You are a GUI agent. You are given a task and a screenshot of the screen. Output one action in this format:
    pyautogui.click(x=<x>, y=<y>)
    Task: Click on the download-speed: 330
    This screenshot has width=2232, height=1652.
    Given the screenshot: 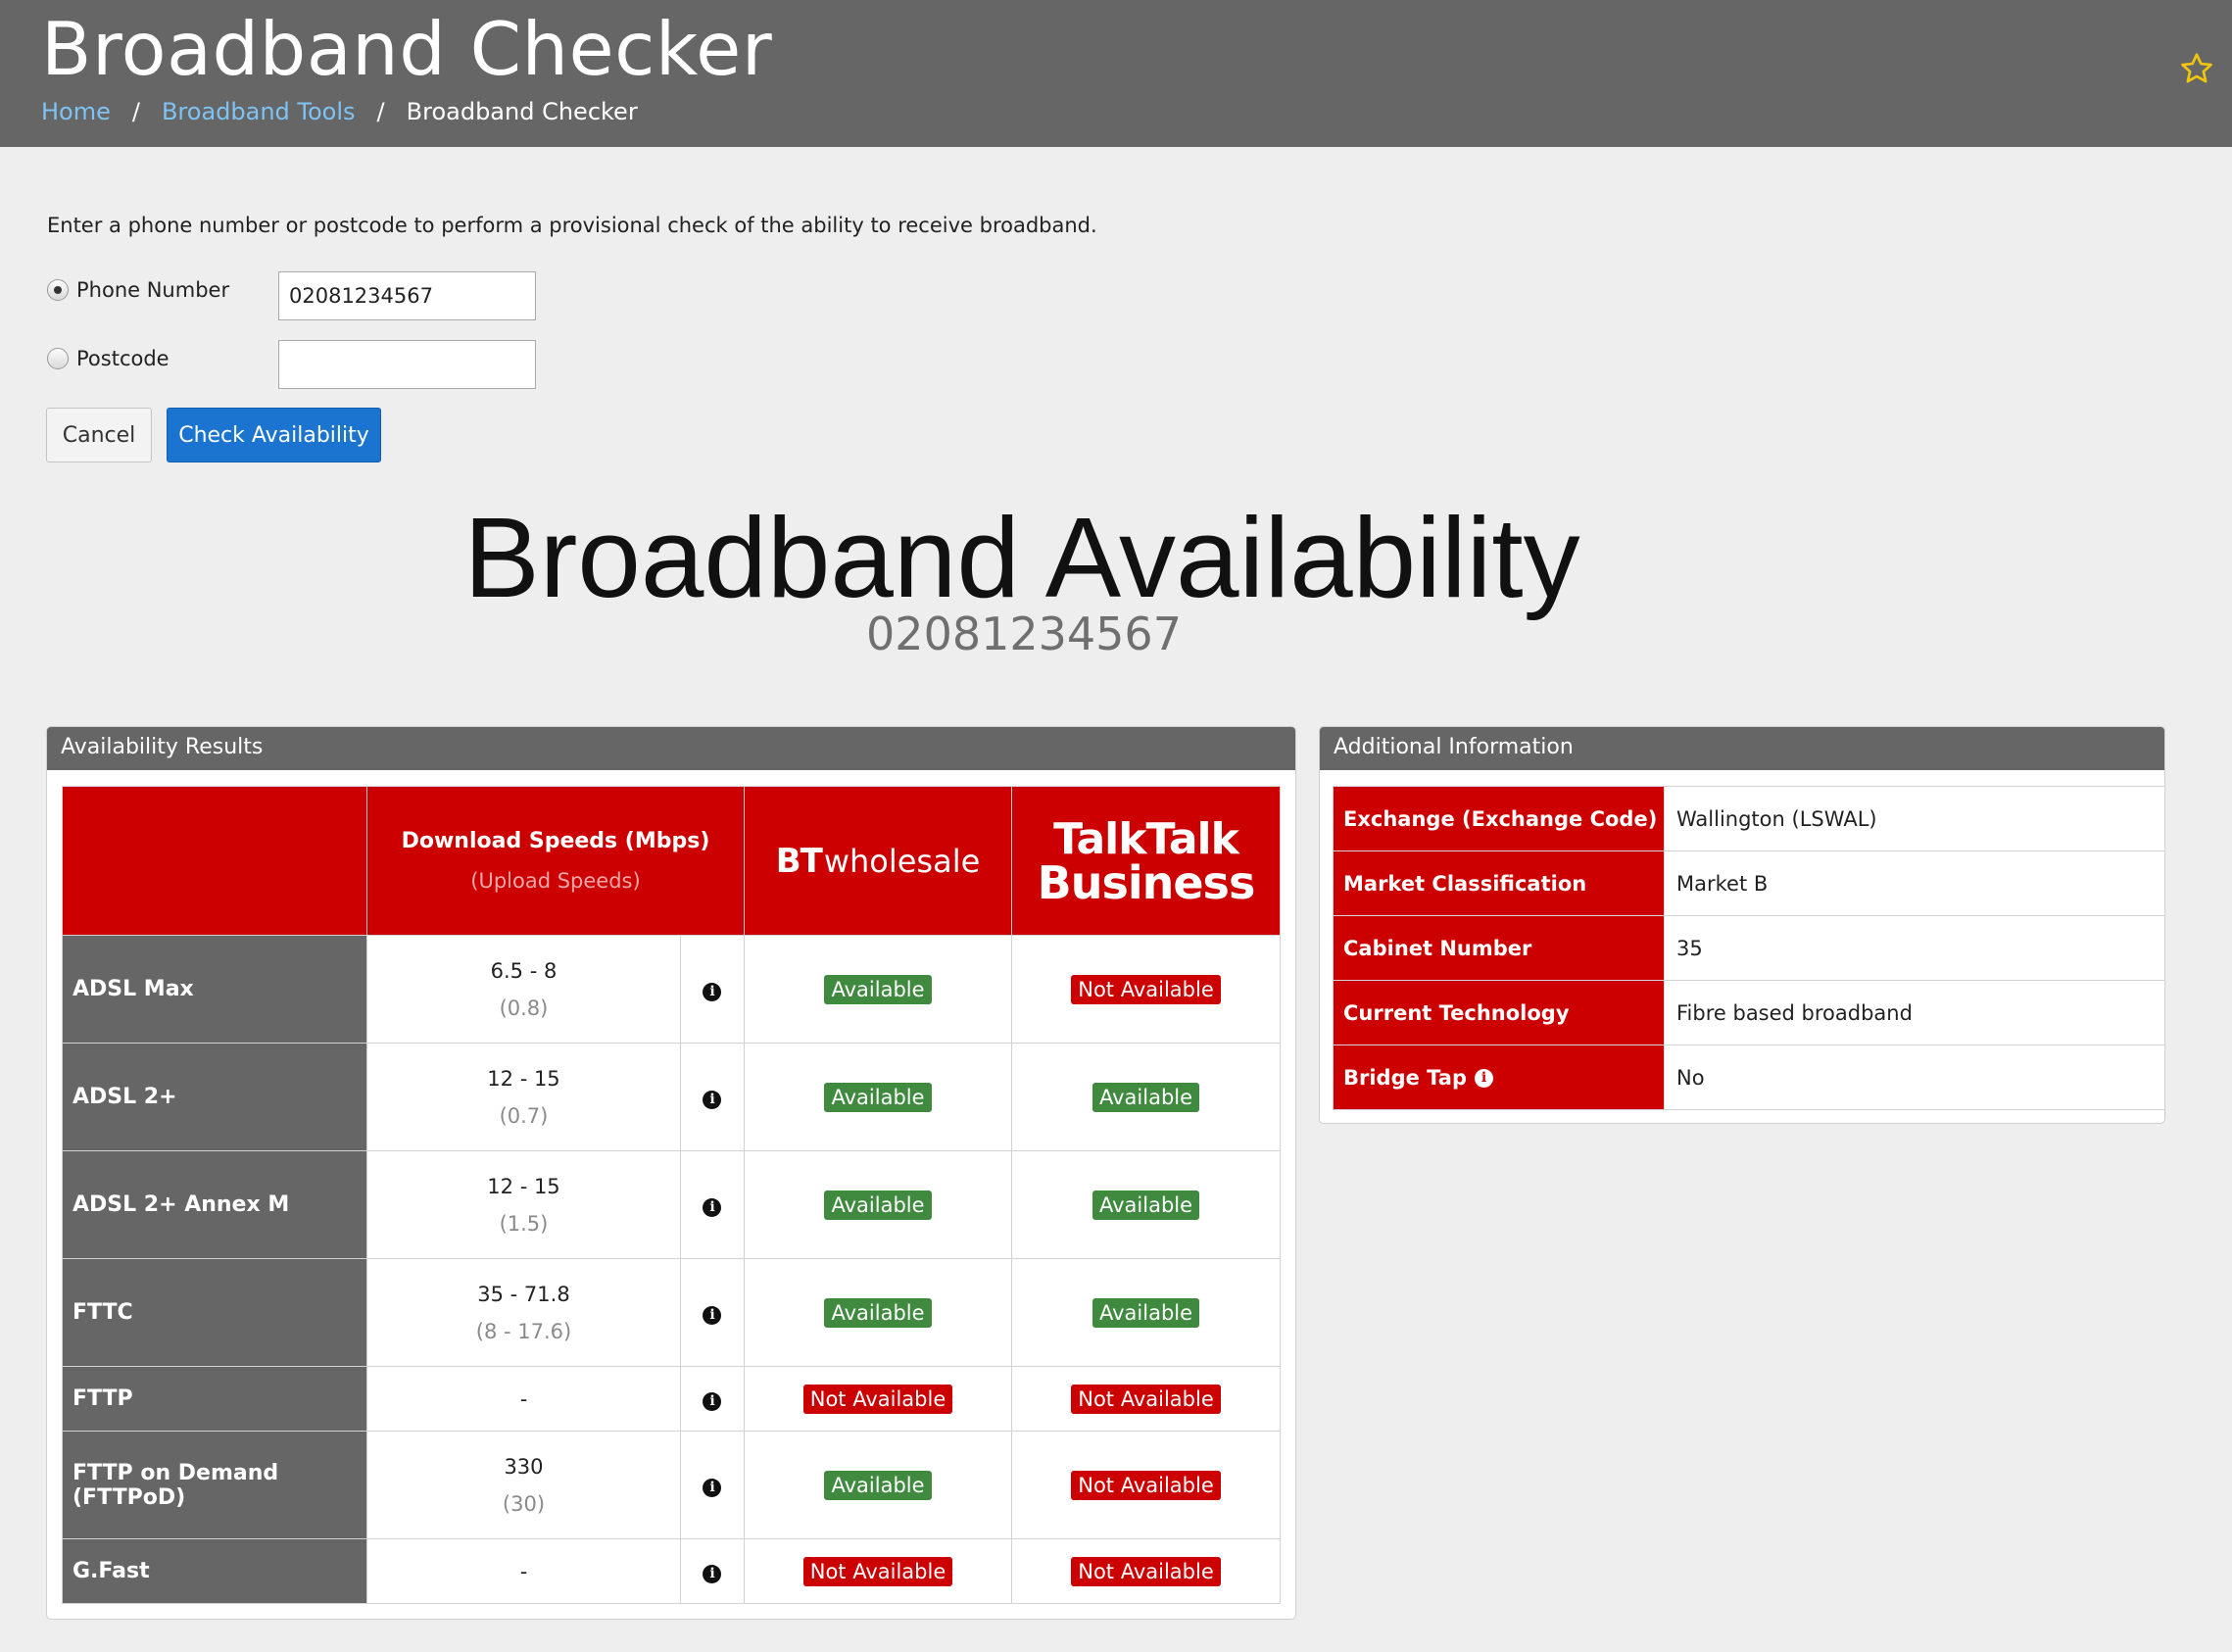 What is the action you would take?
    pyautogui.click(x=524, y=1466)
    